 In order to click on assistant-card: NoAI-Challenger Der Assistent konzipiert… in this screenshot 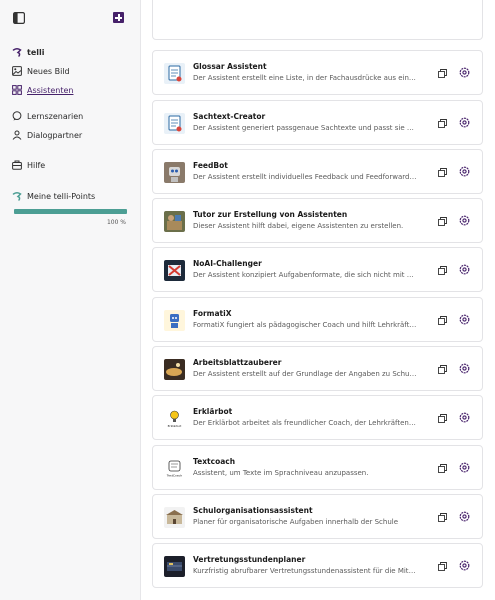, I will do `click(317, 269)`.